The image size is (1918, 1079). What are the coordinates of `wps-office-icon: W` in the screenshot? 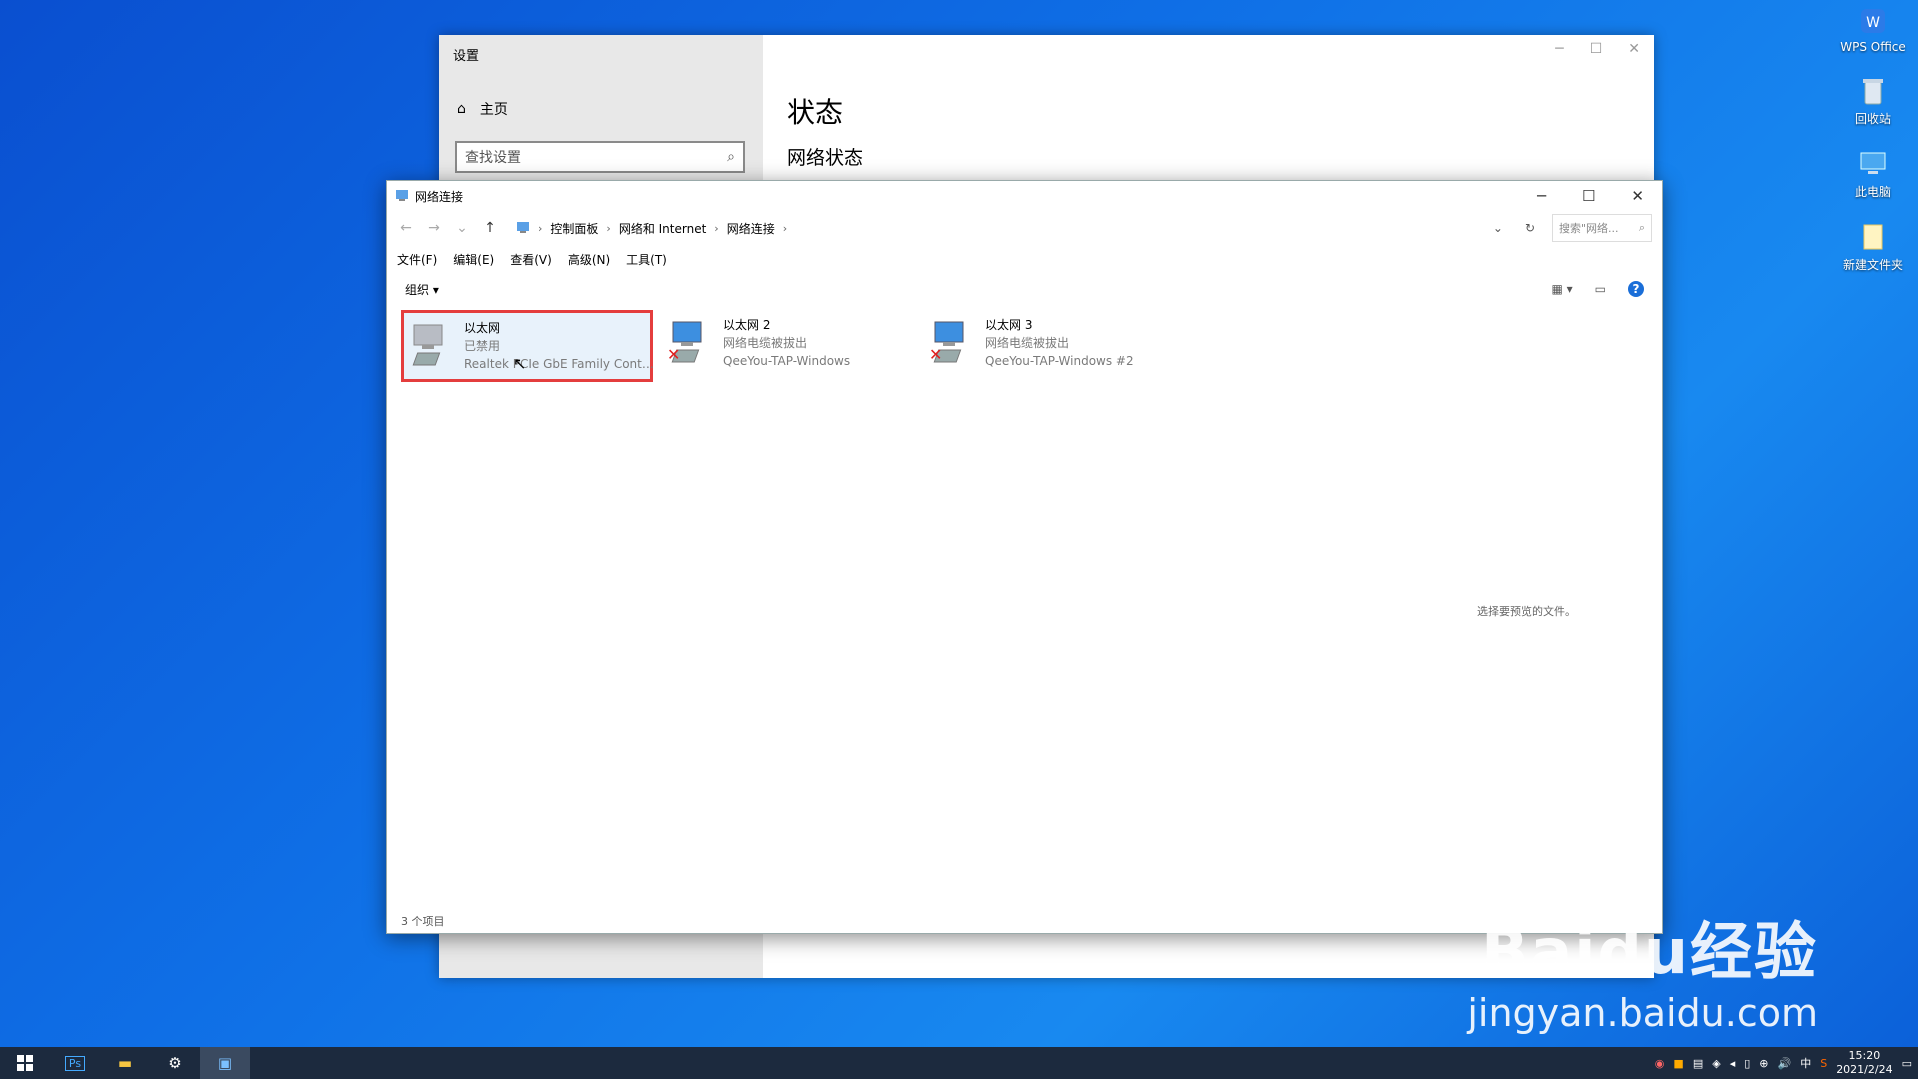 It's located at (1873, 21).